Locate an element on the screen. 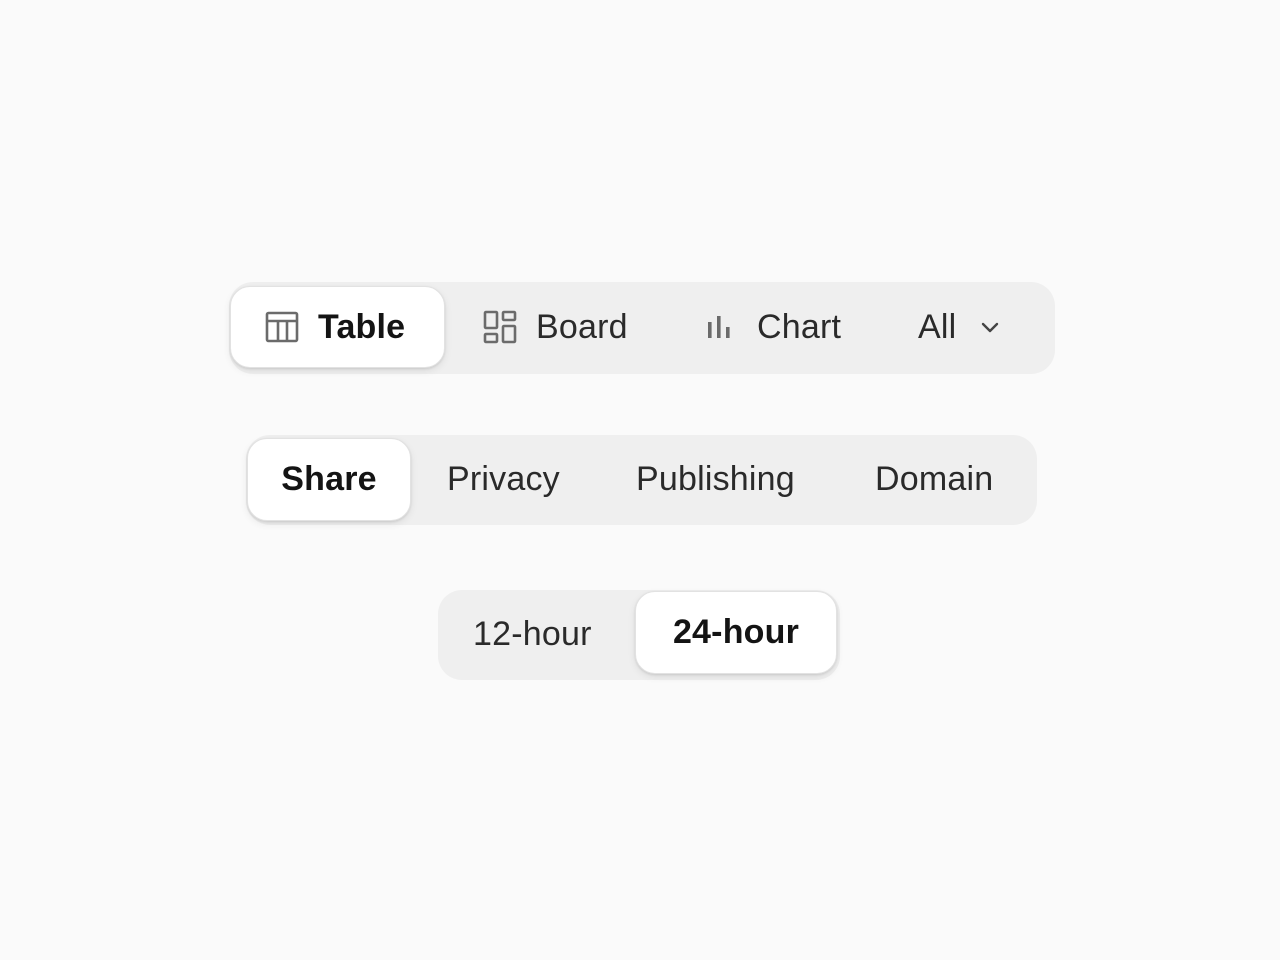 This screenshot has height=960, width=1280. view-tab-board: Board is located at coordinates (555, 327).